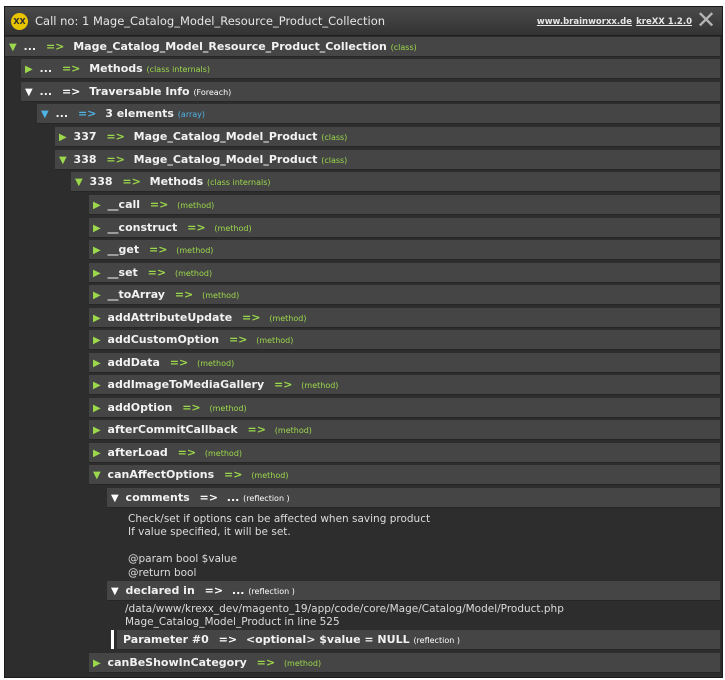 This screenshot has height=680, width=725. What do you see at coordinates (112, 639) in the screenshot?
I see `parameter-marker` at bounding box center [112, 639].